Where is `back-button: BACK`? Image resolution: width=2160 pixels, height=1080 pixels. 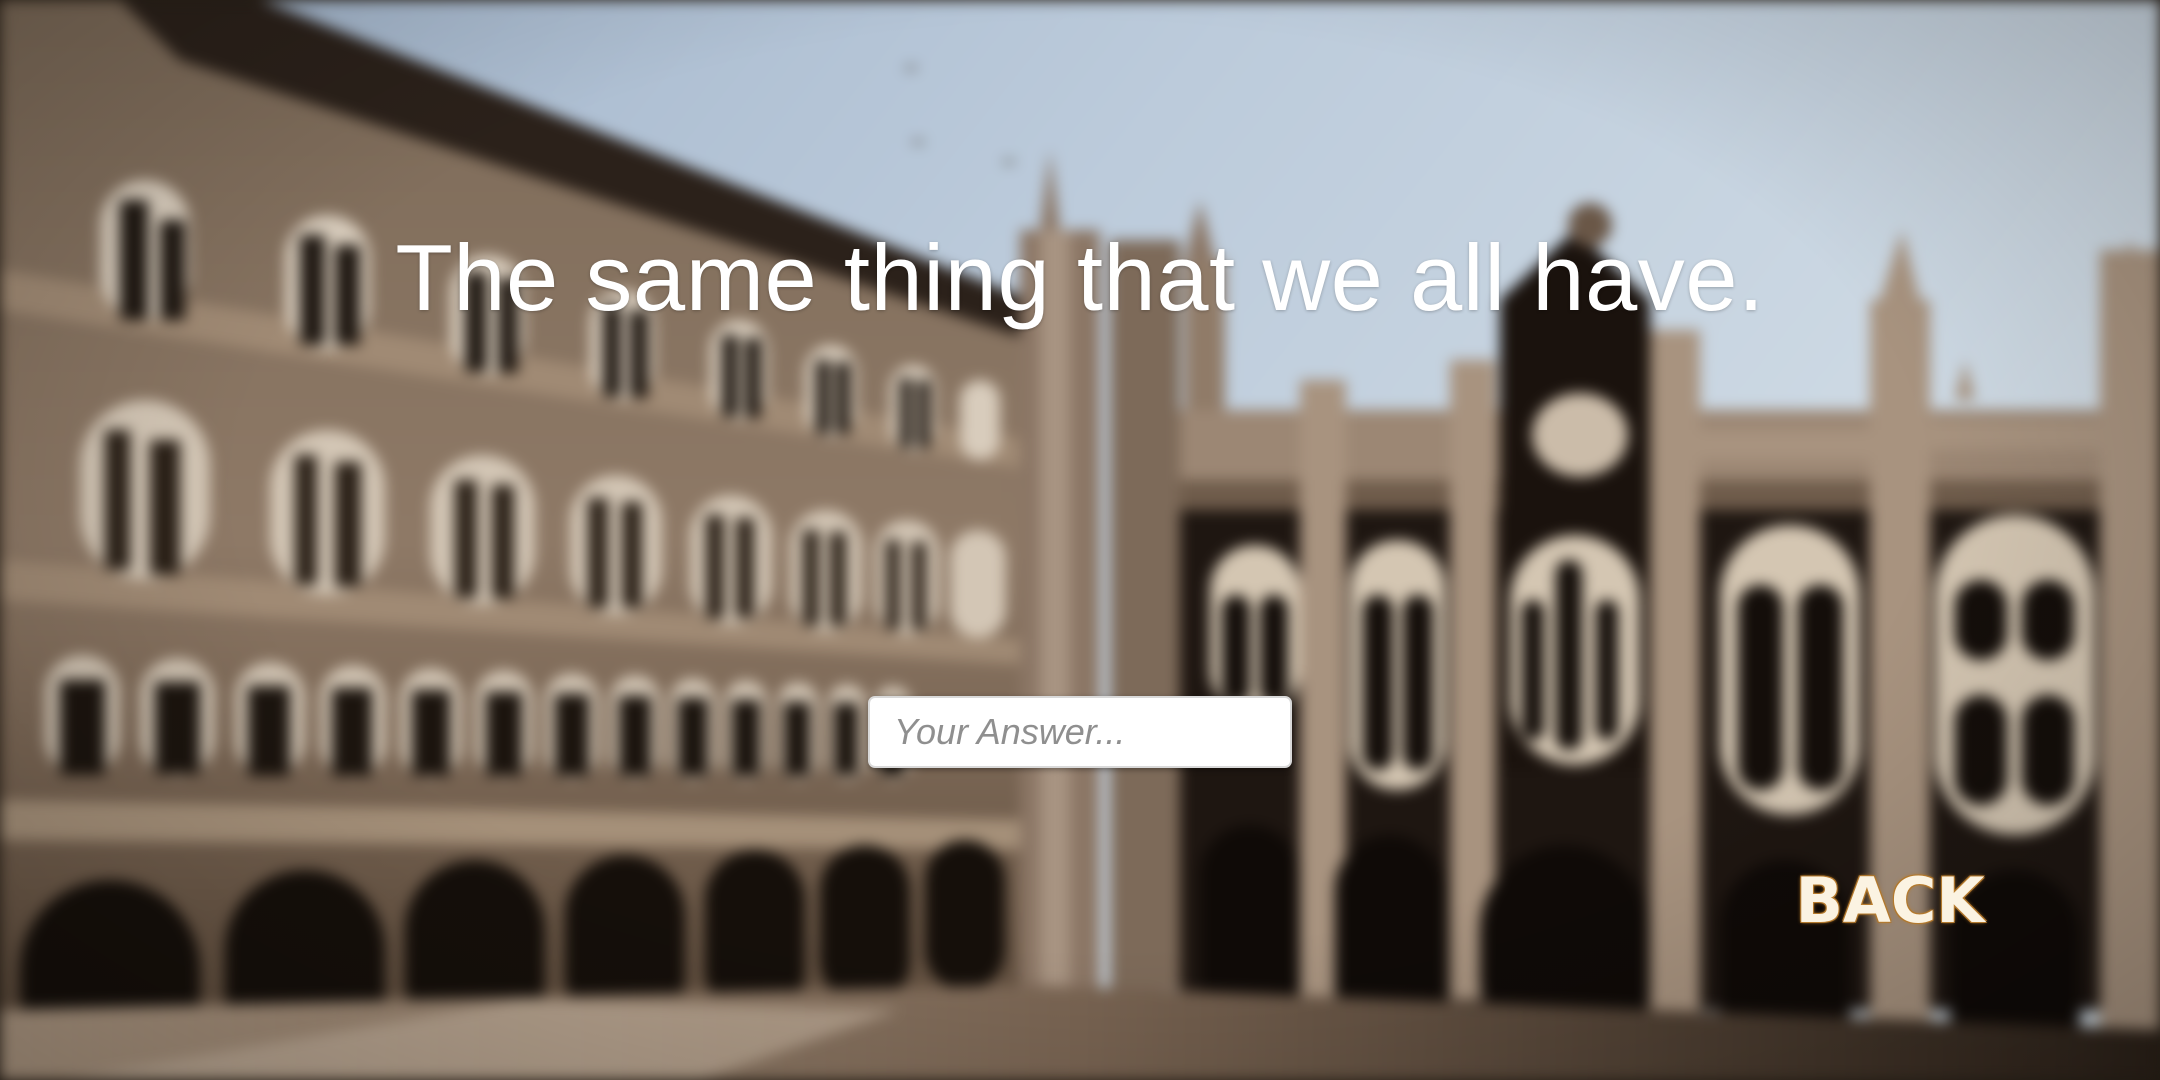 back-button: BACK is located at coordinates (1890, 901).